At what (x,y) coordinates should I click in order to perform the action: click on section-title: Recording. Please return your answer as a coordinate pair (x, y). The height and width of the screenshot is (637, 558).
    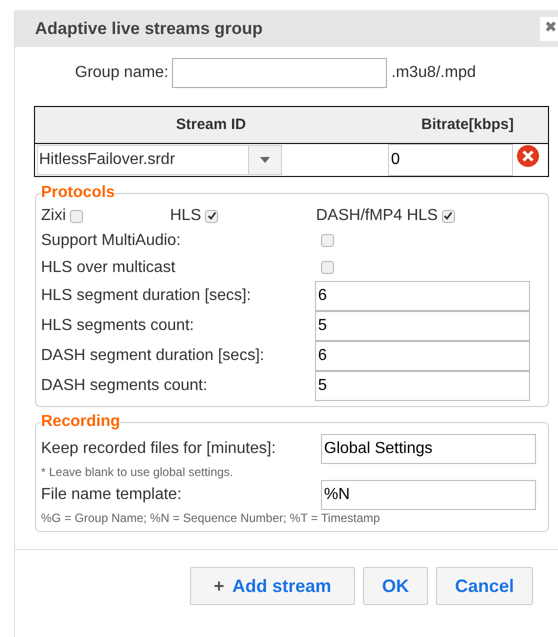
    Looking at the image, I should click on (80, 422).